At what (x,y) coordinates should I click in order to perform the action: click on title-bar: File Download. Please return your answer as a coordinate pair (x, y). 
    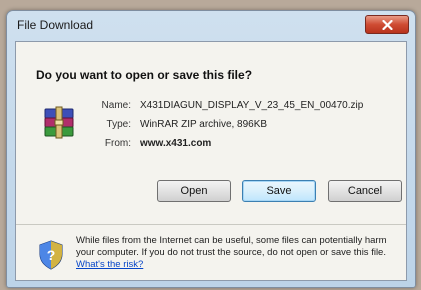
    Looking at the image, I should click on (211, 24).